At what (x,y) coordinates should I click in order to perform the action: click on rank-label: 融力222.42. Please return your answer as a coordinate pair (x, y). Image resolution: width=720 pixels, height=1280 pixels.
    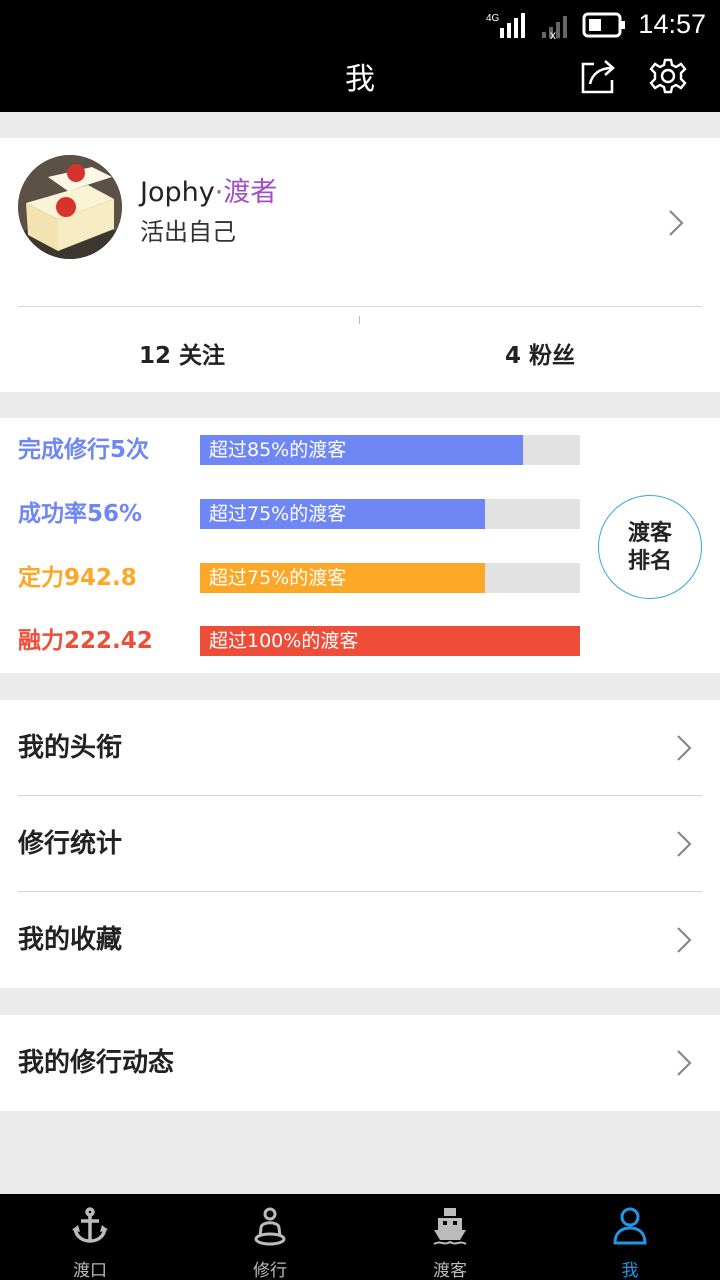
    Looking at the image, I should click on (85, 641).